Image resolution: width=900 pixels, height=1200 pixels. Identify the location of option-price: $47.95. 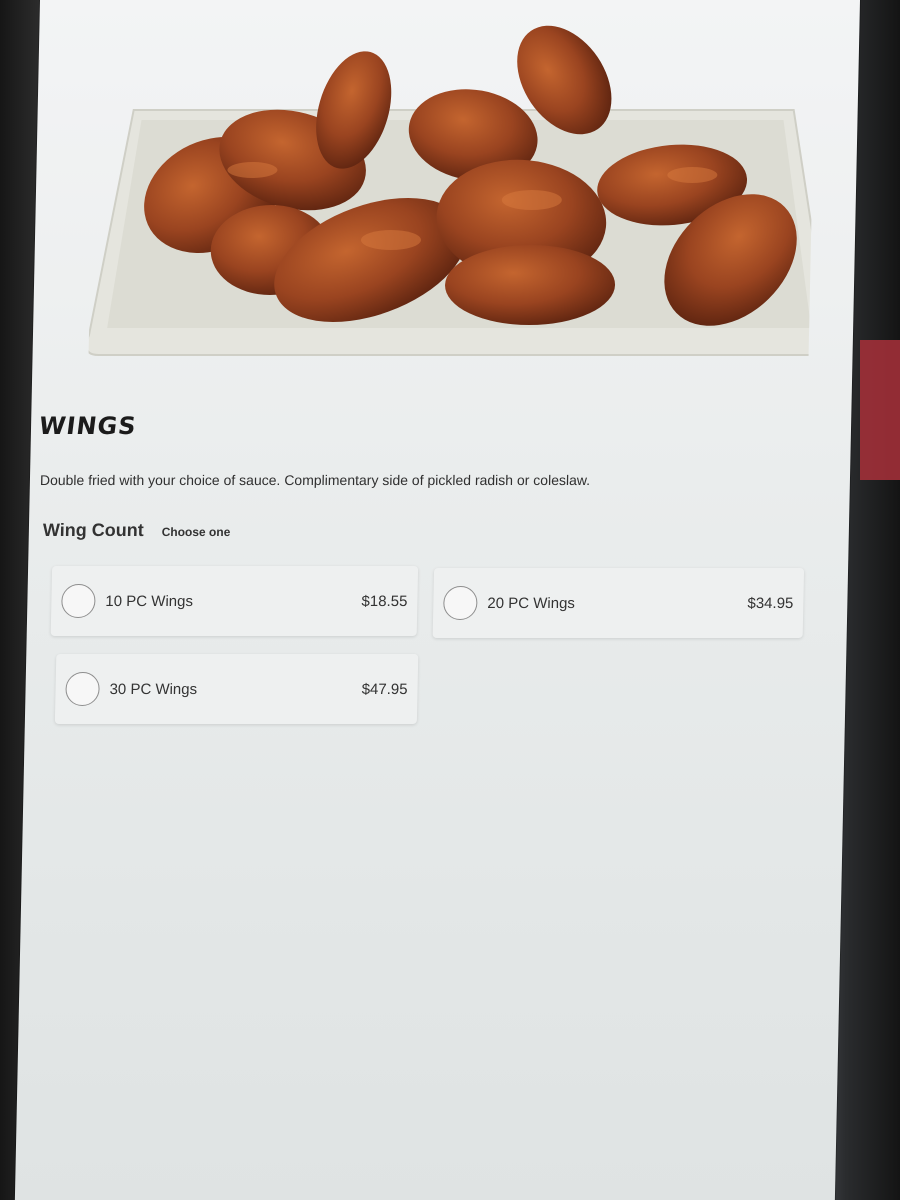
(384, 689).